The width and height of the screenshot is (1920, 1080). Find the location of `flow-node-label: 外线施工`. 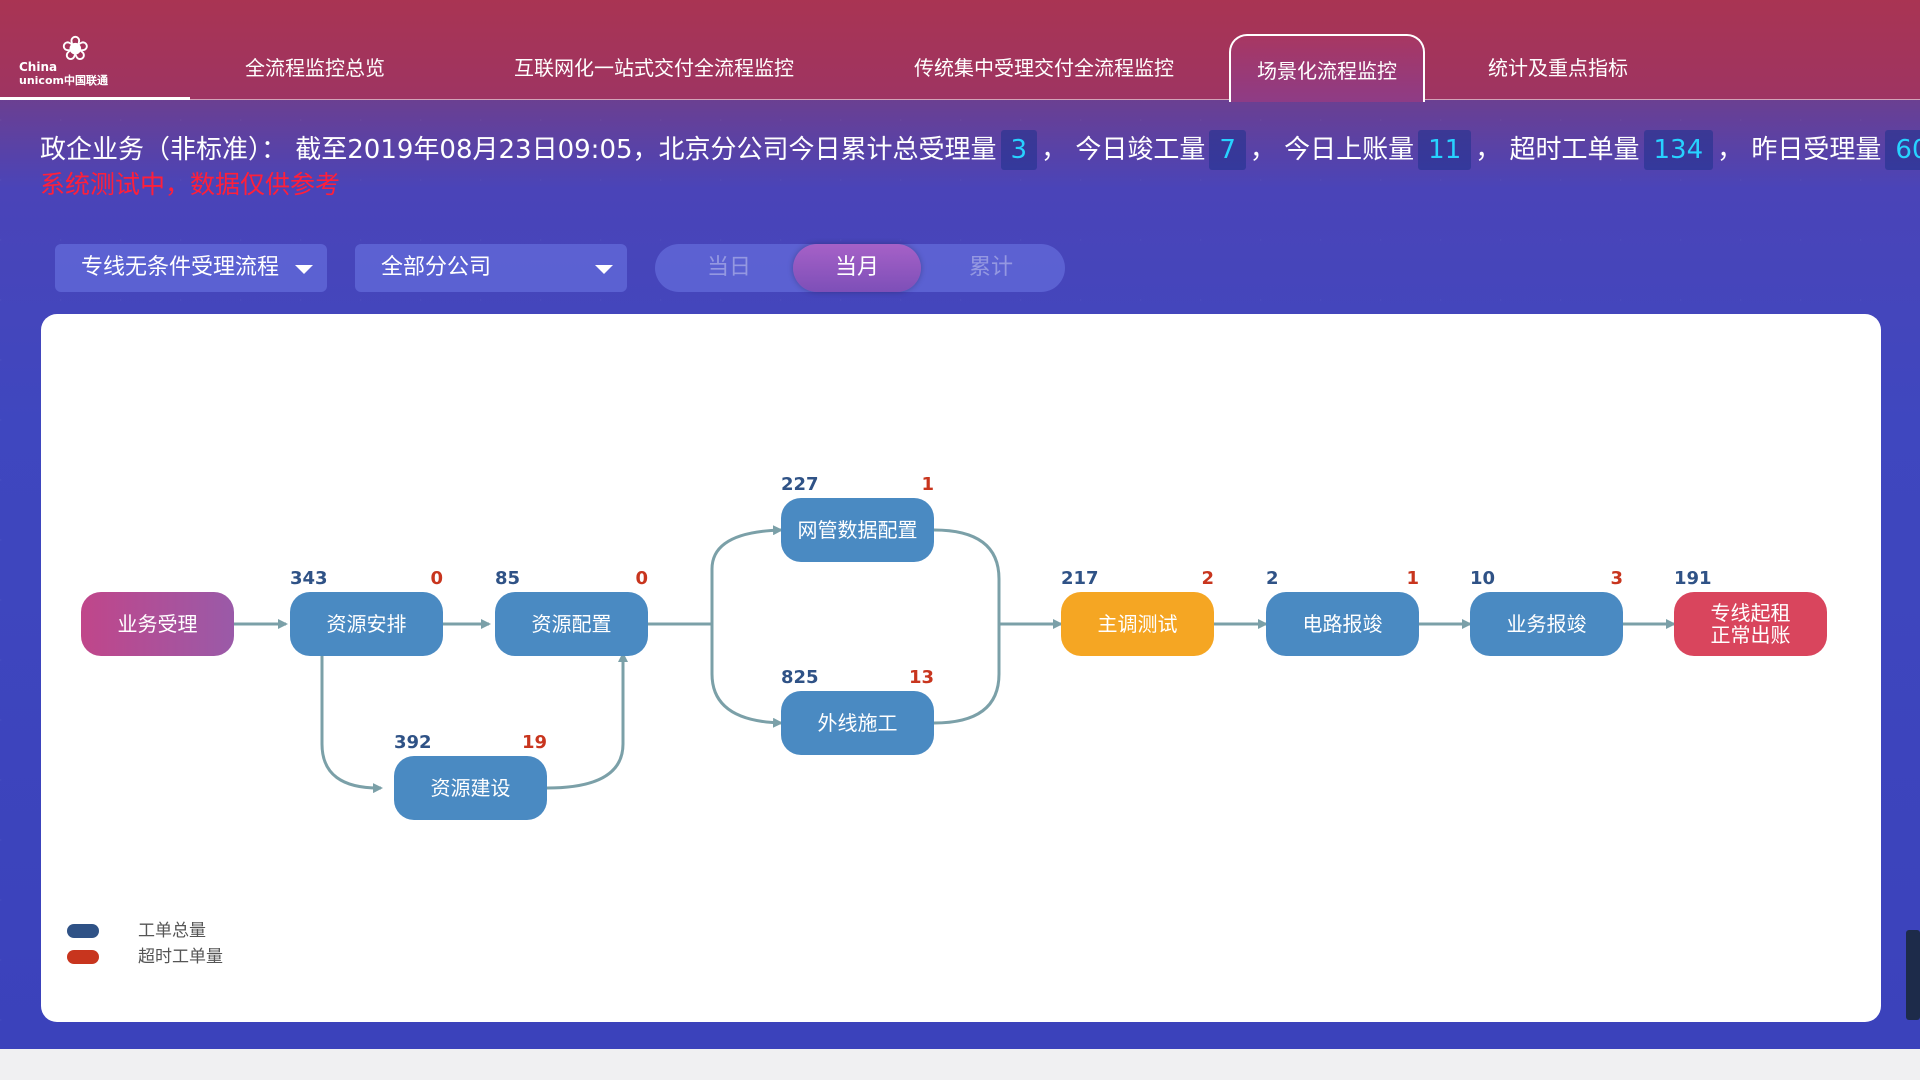

flow-node-label: 外线施工 is located at coordinates (858, 723).